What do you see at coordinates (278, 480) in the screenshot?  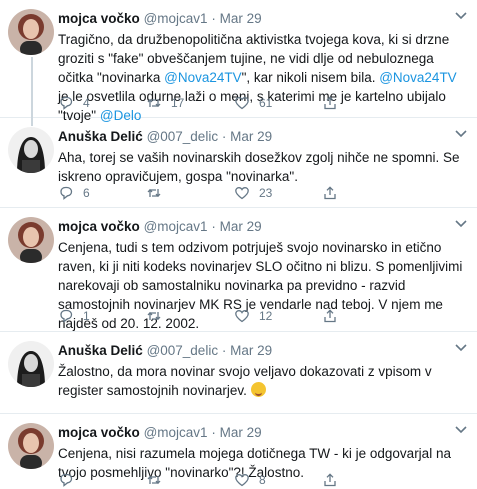 I see `like-button: 8` at bounding box center [278, 480].